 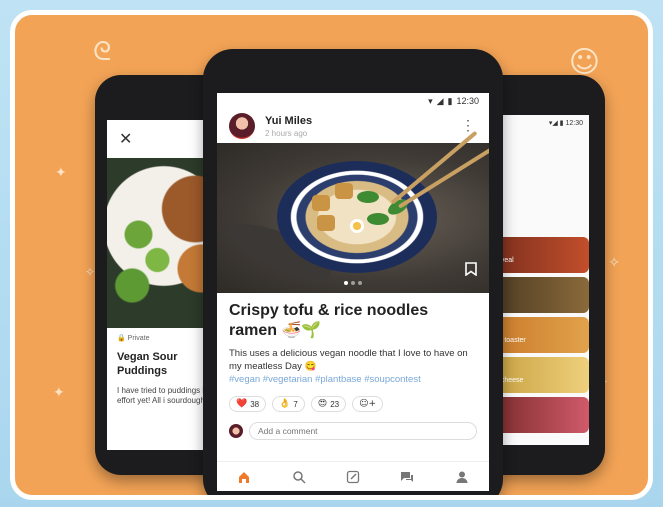 What do you see at coordinates (471, 271) in the screenshot?
I see `bookmark-icon` at bounding box center [471, 271].